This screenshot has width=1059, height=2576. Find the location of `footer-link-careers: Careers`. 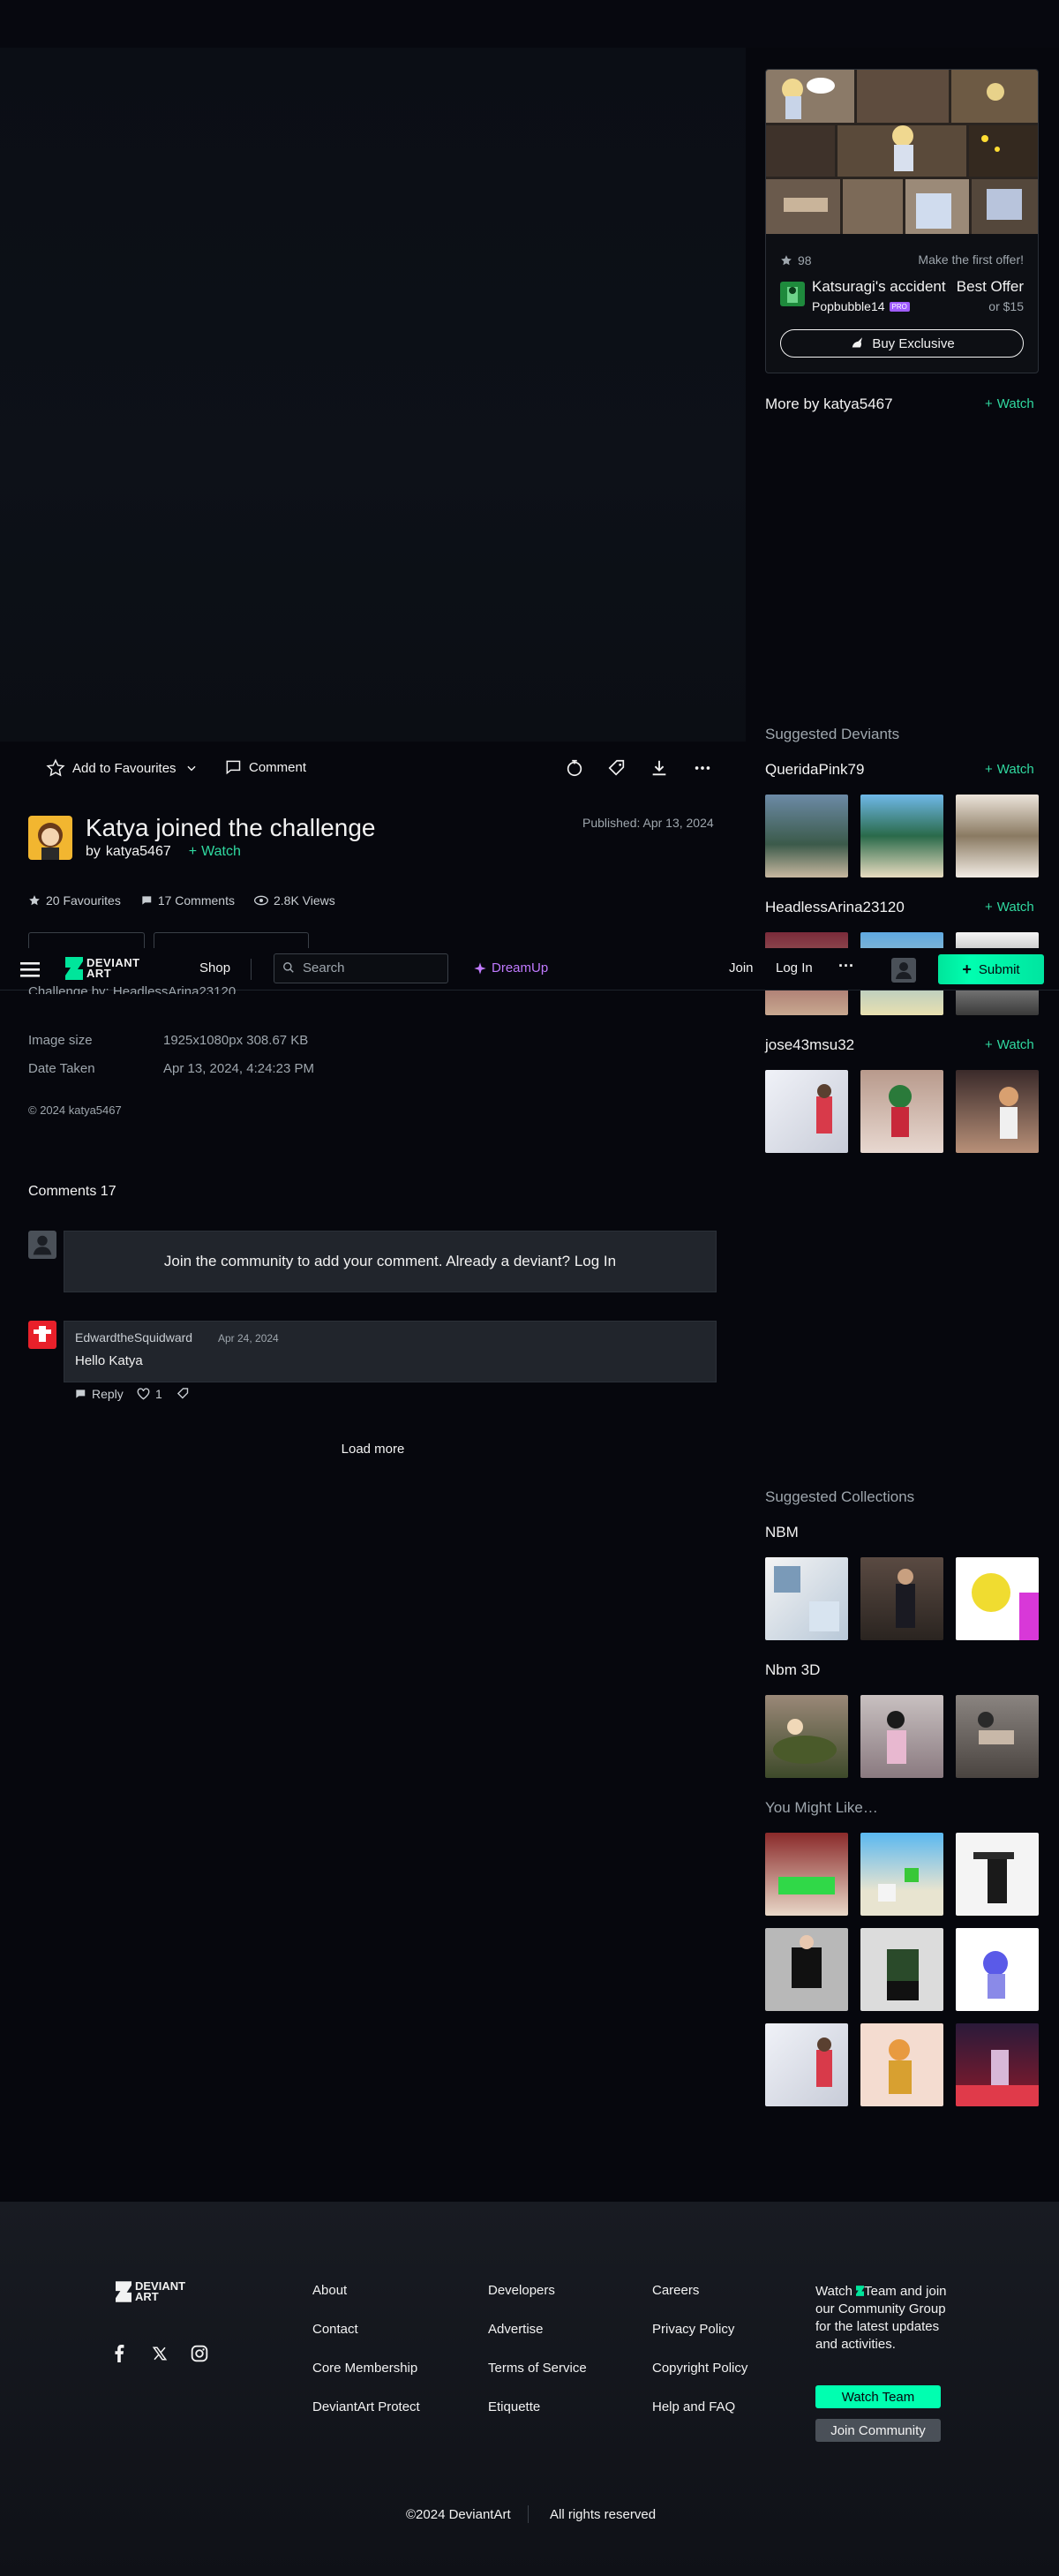

footer-link-careers: Careers is located at coordinates (675, 2291).